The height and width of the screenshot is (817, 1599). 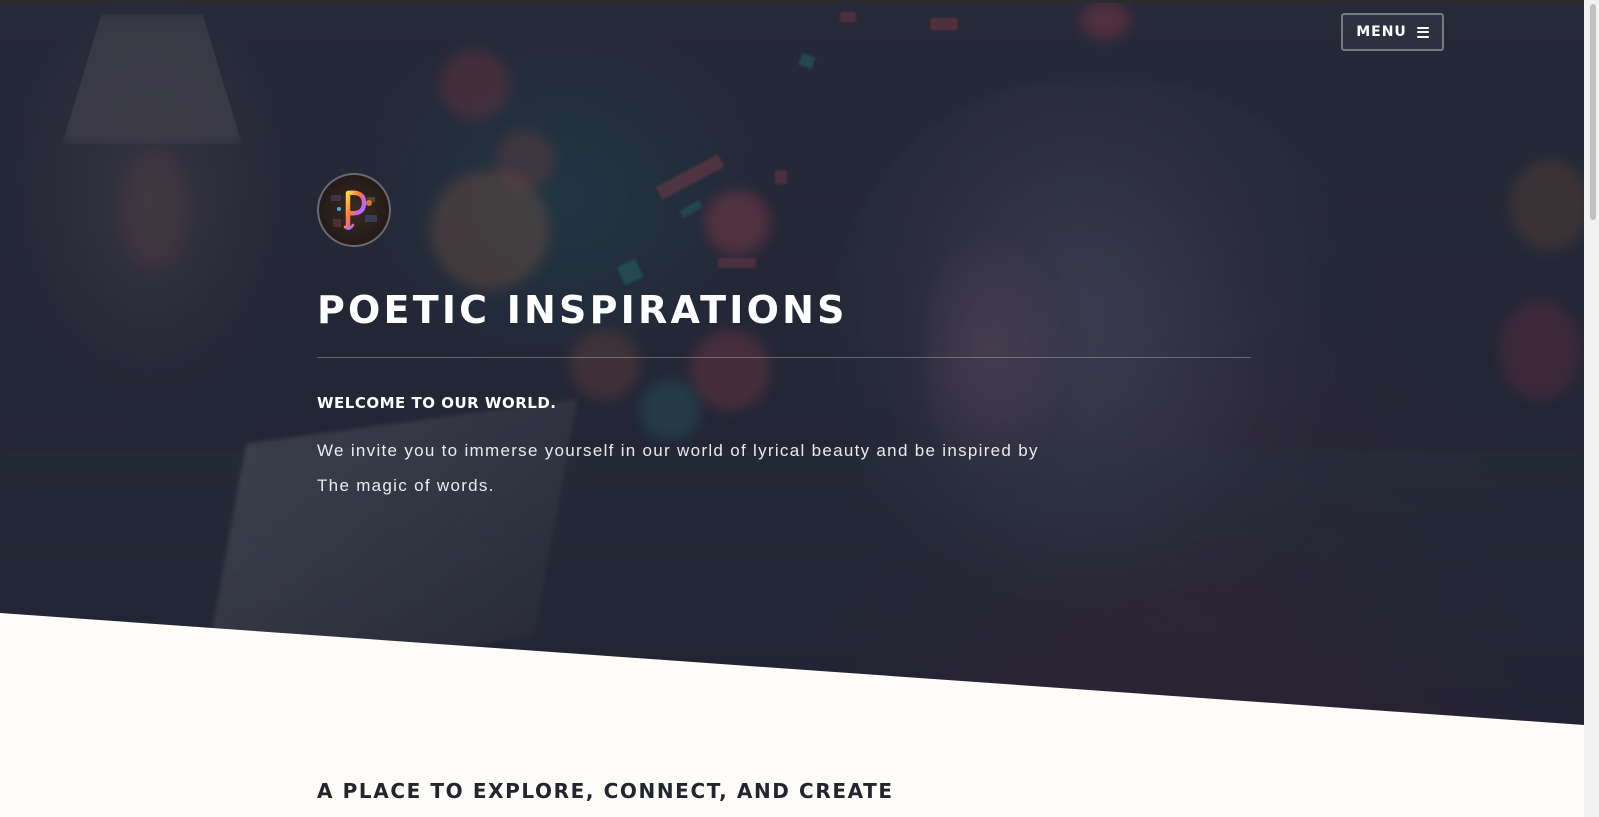 What do you see at coordinates (437, 403) in the screenshot?
I see `welcome-heading: WELCOME TO OUR WORLD.` at bounding box center [437, 403].